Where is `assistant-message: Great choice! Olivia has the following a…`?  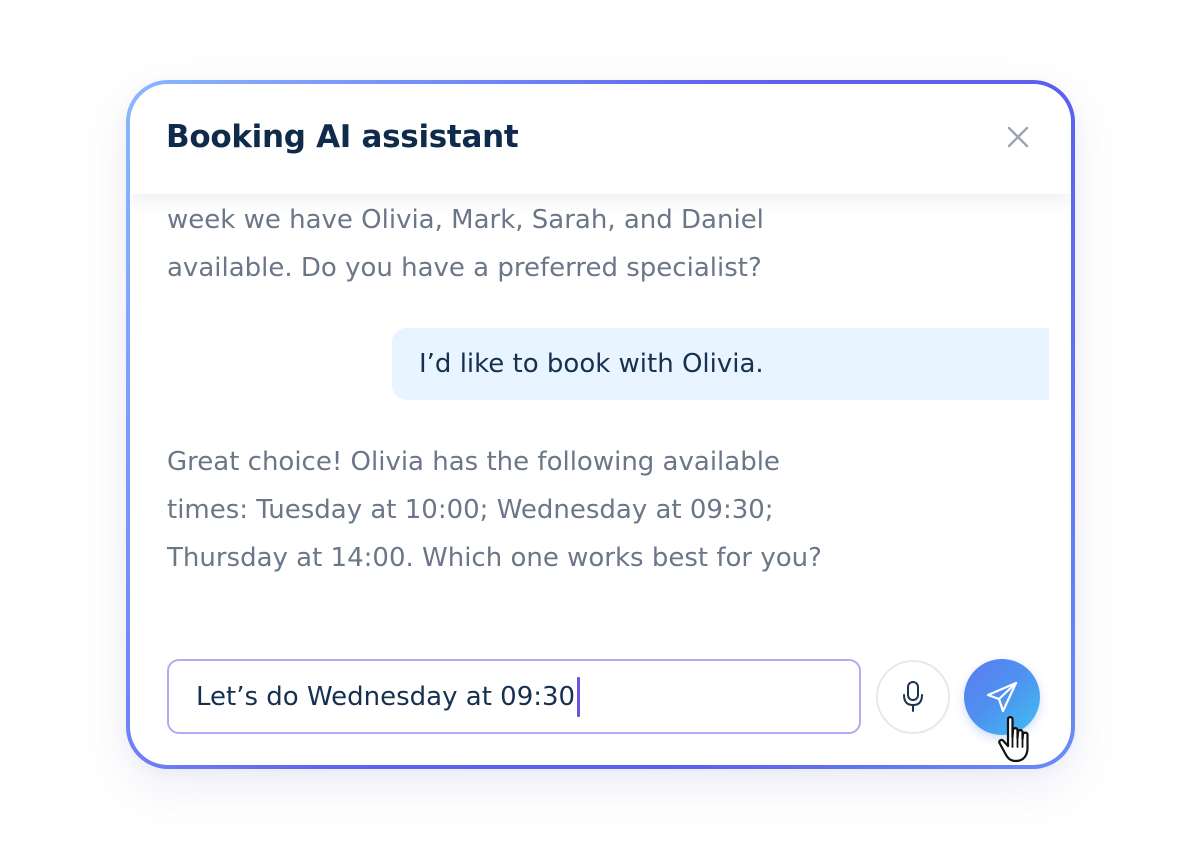
assistant-message: Great choice! Olivia has the following a… is located at coordinates (494, 510).